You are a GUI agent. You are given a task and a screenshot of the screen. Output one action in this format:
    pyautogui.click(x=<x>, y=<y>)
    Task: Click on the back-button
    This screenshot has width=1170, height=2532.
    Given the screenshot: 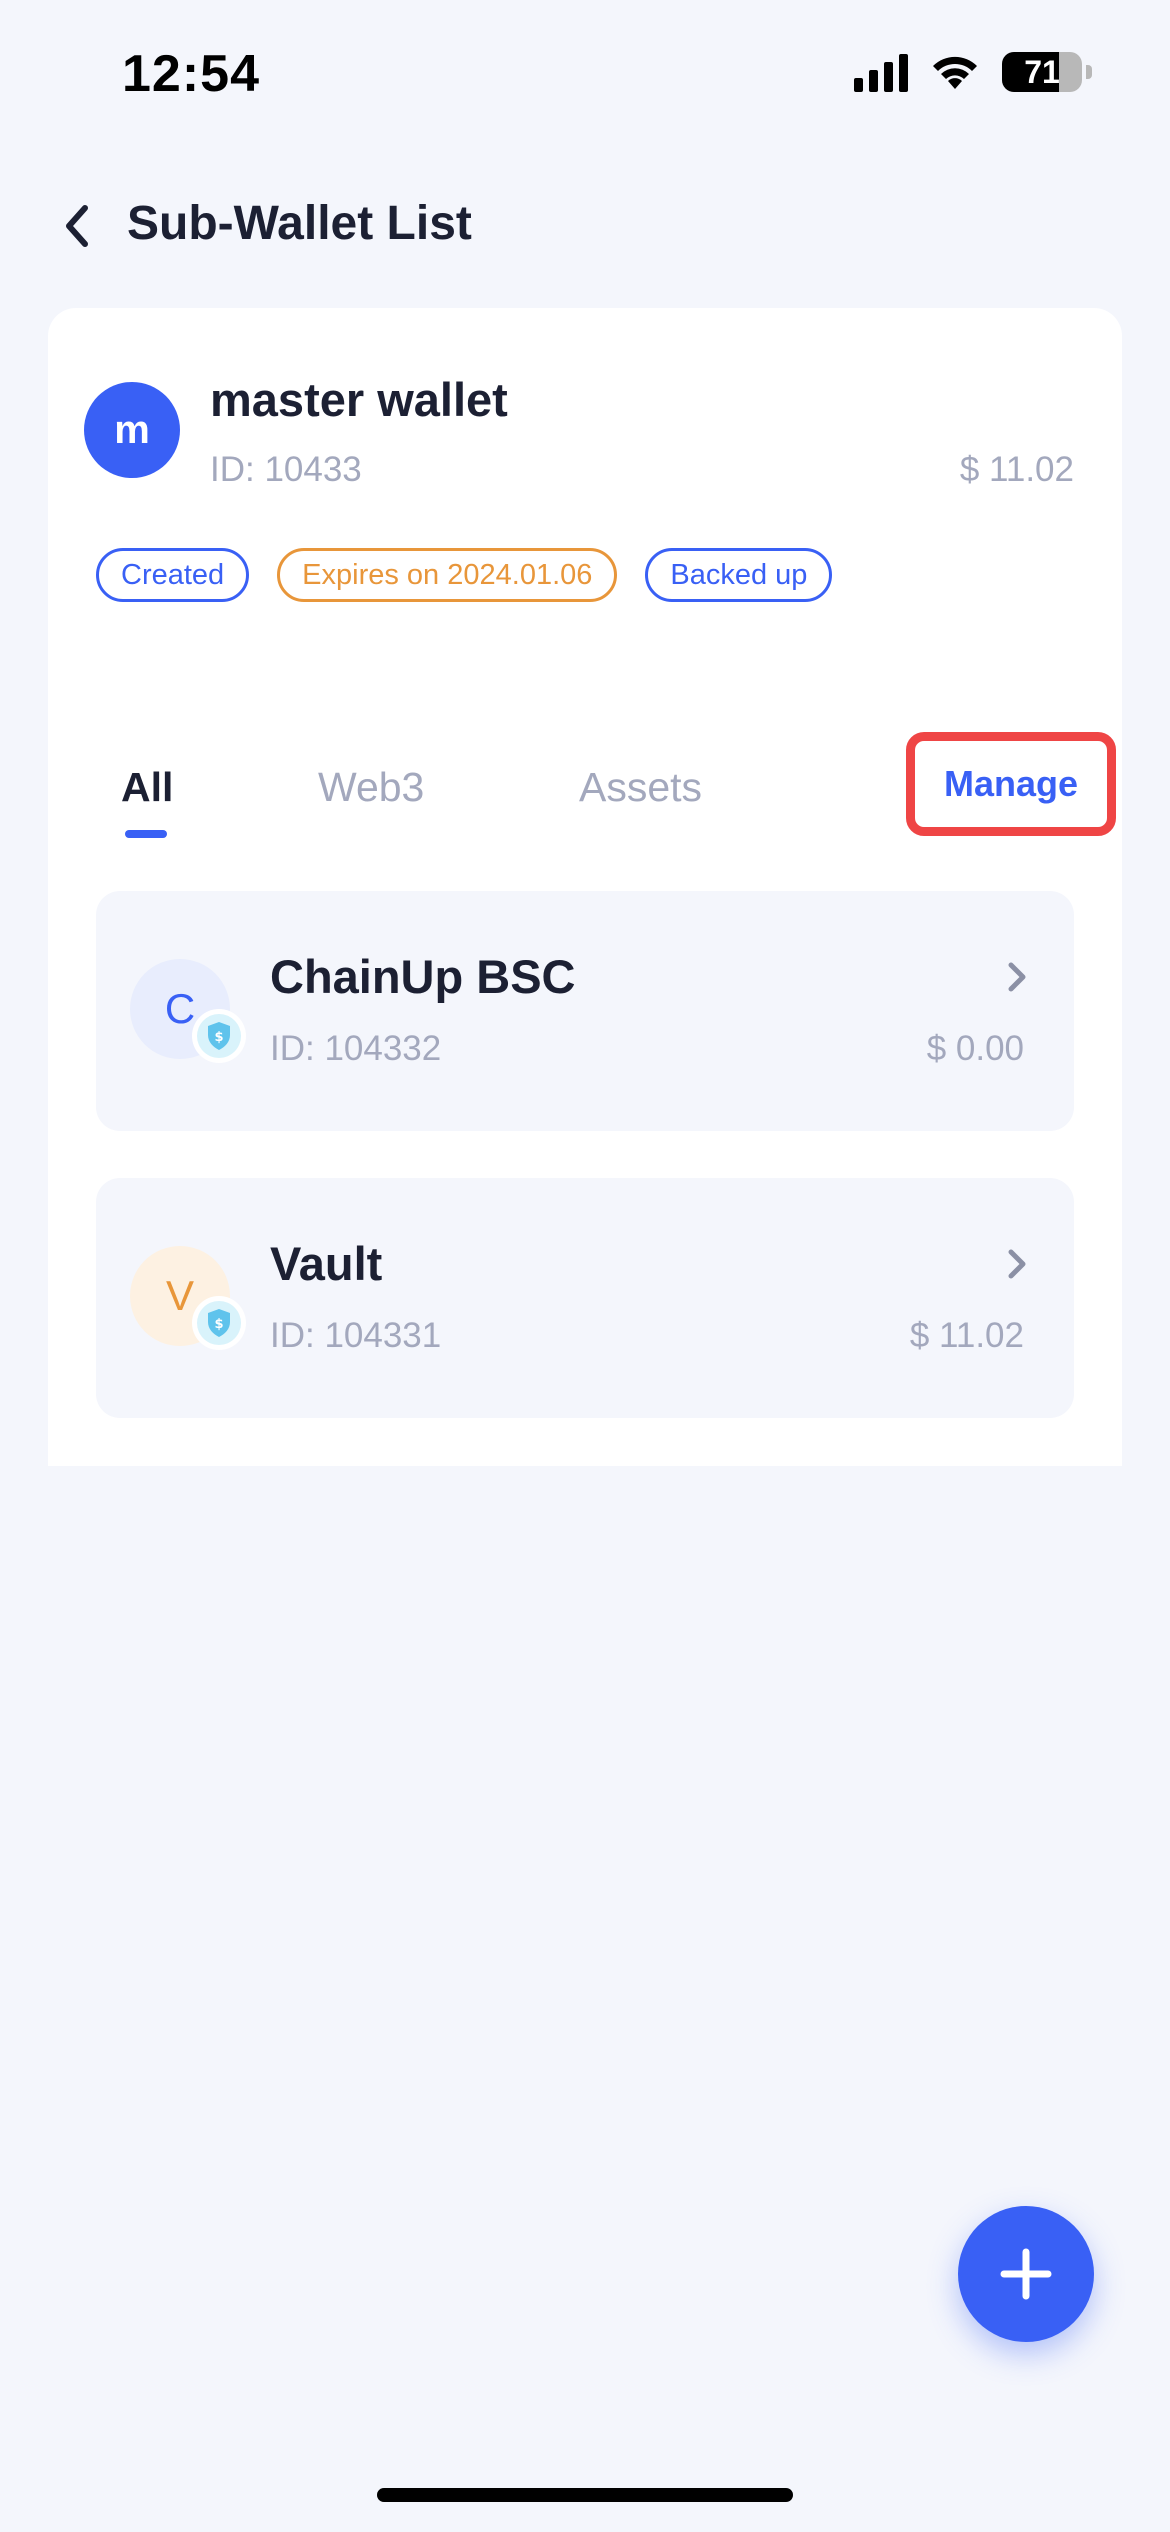 What is the action you would take?
    pyautogui.click(x=77, y=226)
    